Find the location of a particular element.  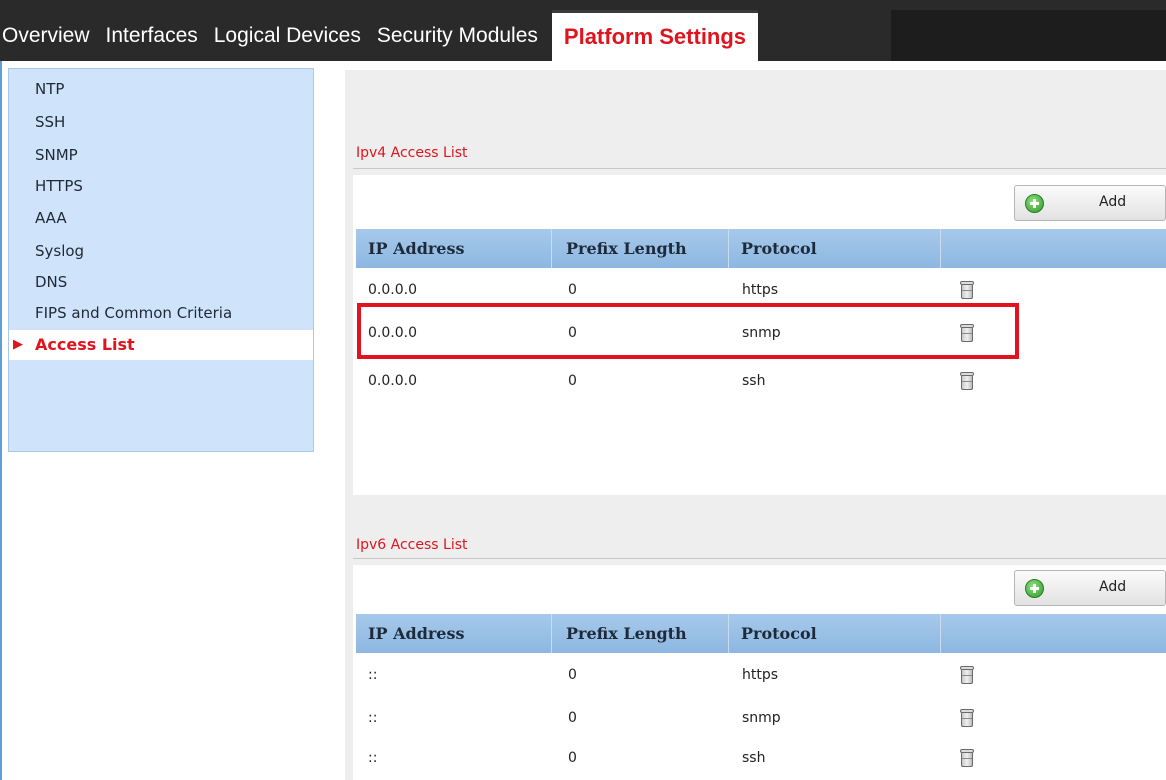

sidebar-item-dns: DNS is located at coordinates (51, 282).